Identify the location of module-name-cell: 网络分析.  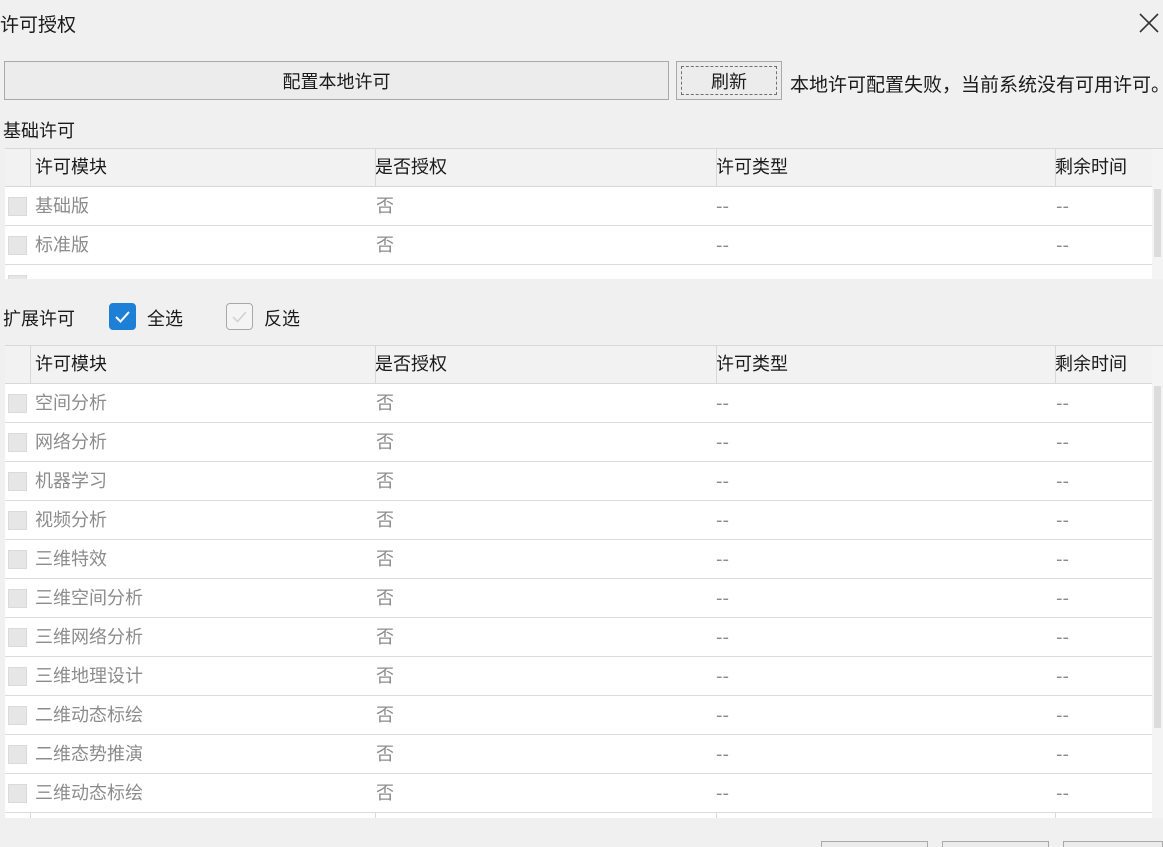
(71, 442).